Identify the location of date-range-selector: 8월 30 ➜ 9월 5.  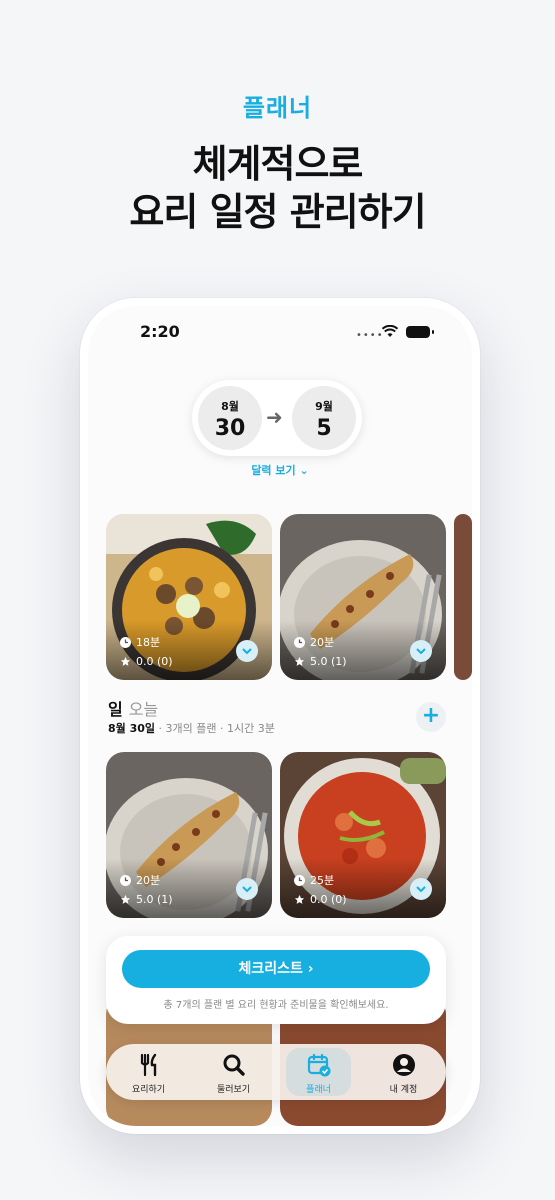
(277, 418).